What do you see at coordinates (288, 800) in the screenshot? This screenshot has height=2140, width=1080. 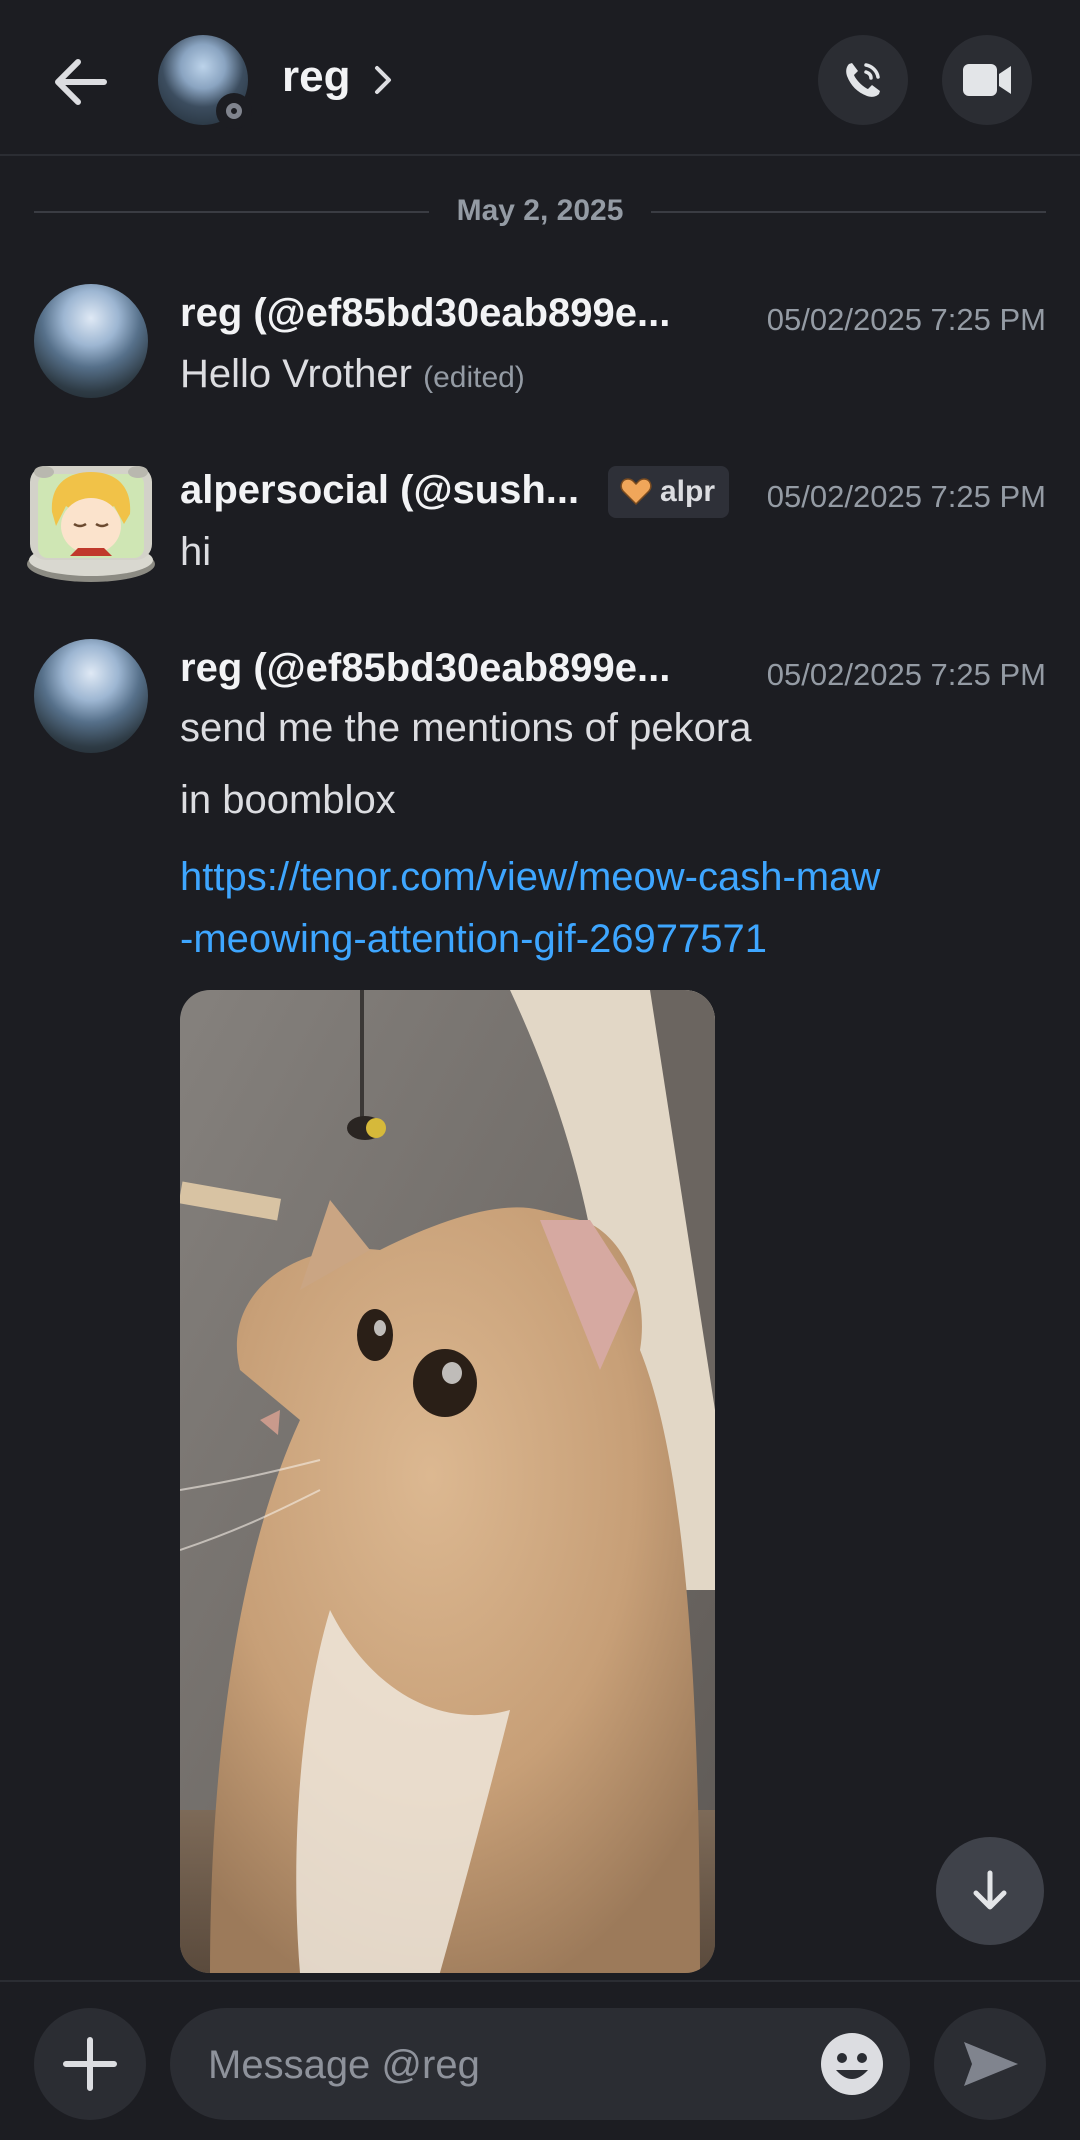 I see `message-text: in boomblox` at bounding box center [288, 800].